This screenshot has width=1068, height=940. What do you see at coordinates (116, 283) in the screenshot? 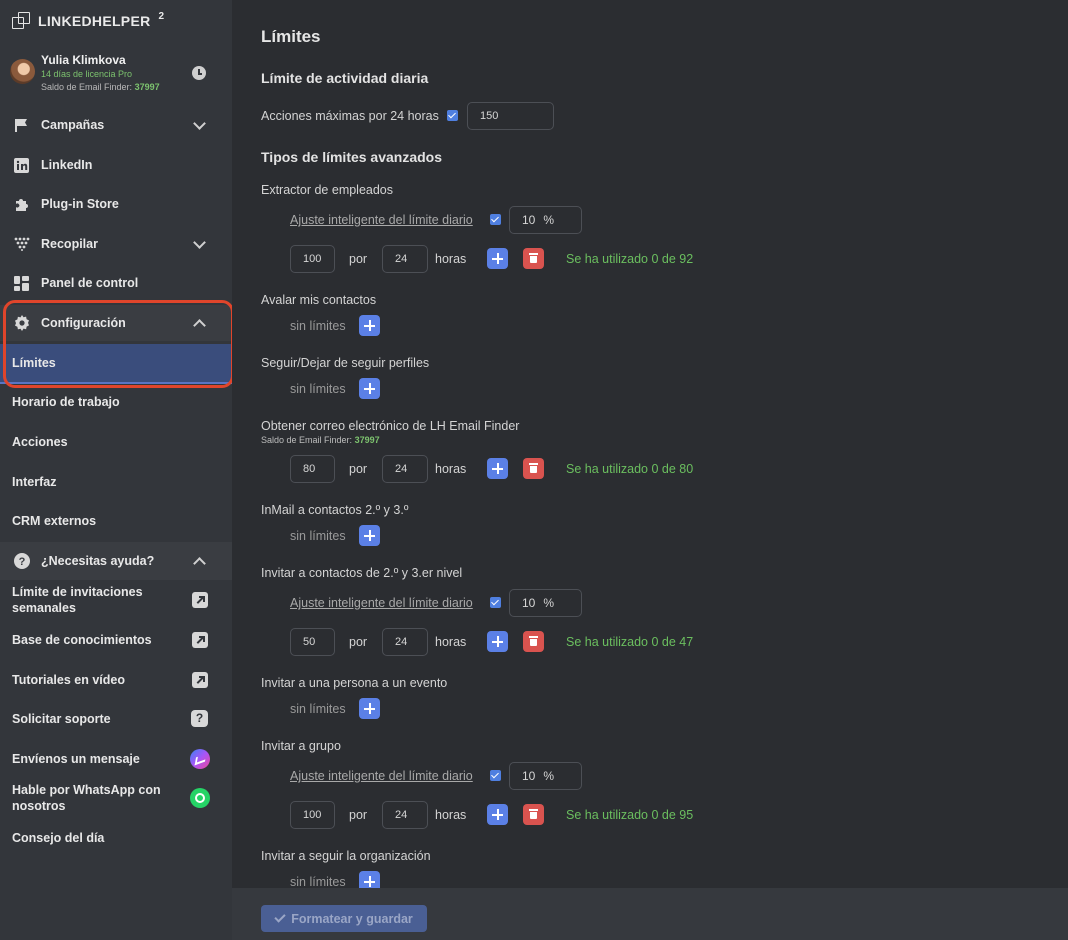
I see `sidebar-item-panel: Panel de control` at bounding box center [116, 283].